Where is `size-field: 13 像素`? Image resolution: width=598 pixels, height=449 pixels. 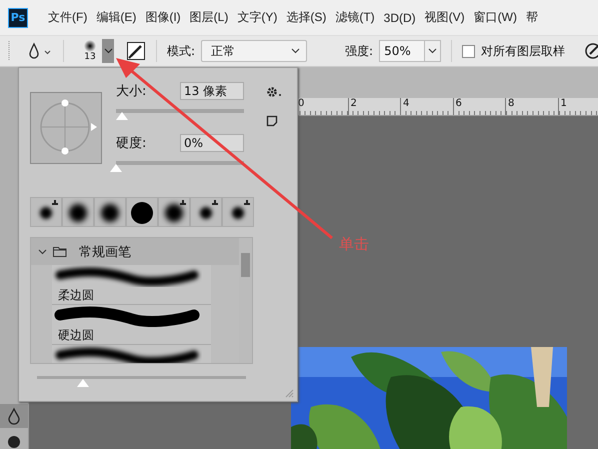
size-field: 13 像素 is located at coordinates (212, 91).